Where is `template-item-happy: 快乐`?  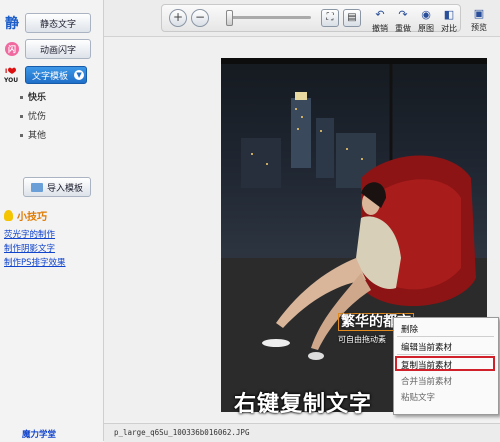
template-item-happy: 快乐 is located at coordinates (33, 96).